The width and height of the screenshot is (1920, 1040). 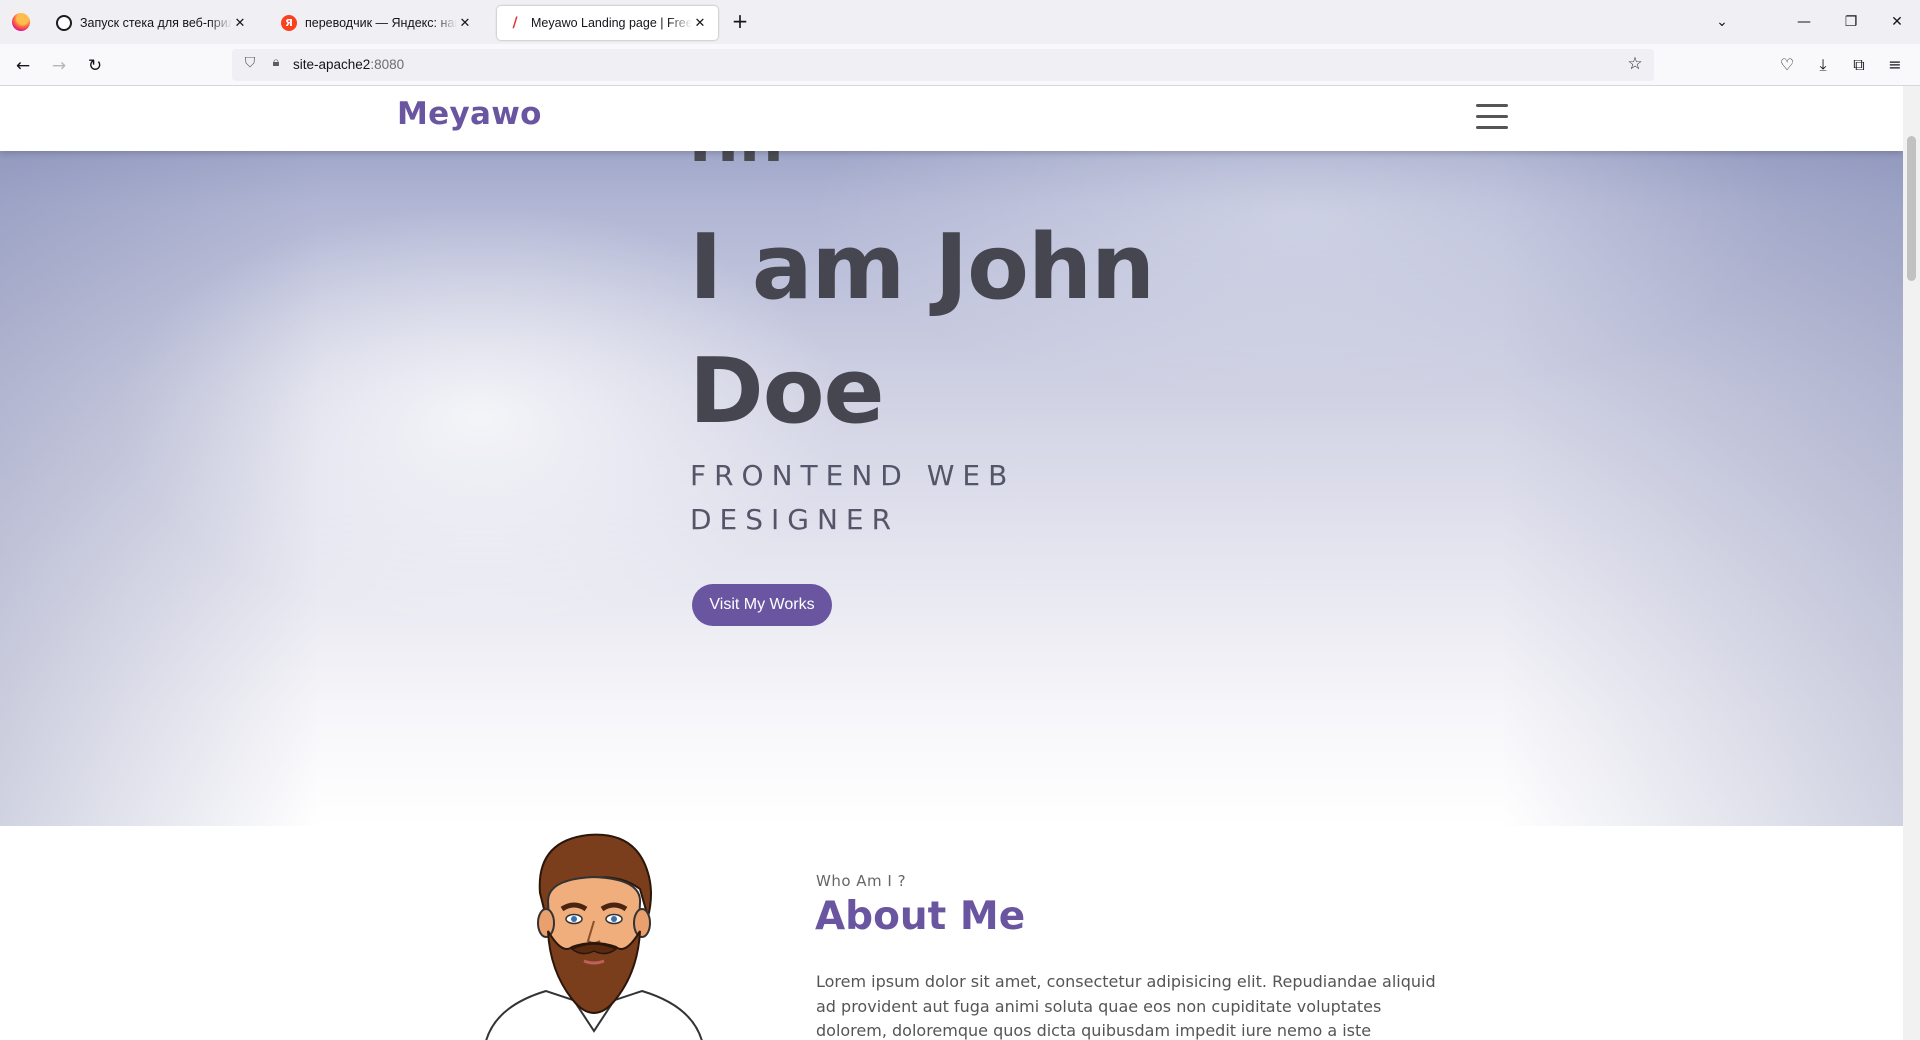 I want to click on avatar-illustration, so click(x=594, y=936).